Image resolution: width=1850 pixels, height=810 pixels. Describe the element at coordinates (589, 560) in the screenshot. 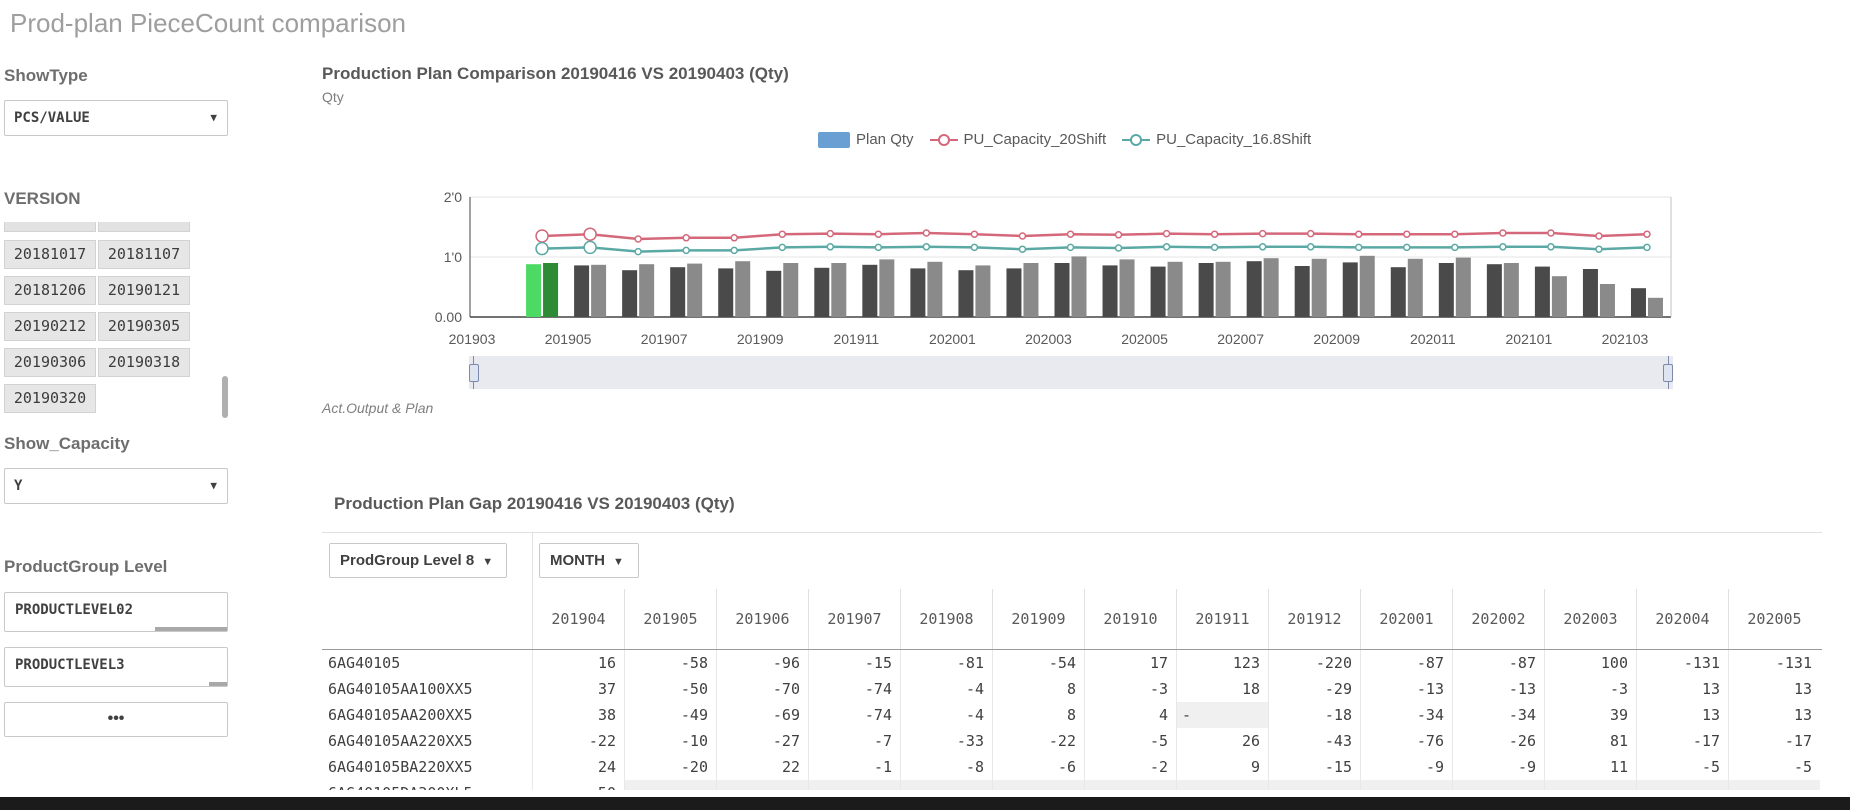

I see `period-button: MONTH ▼` at that location.